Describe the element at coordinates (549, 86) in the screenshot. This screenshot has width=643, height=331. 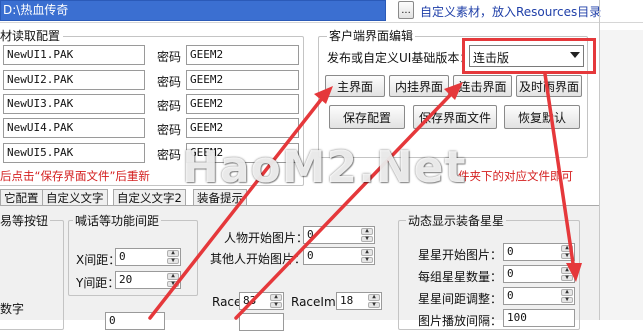
I see `rain-ui-button: 及时雨界面` at that location.